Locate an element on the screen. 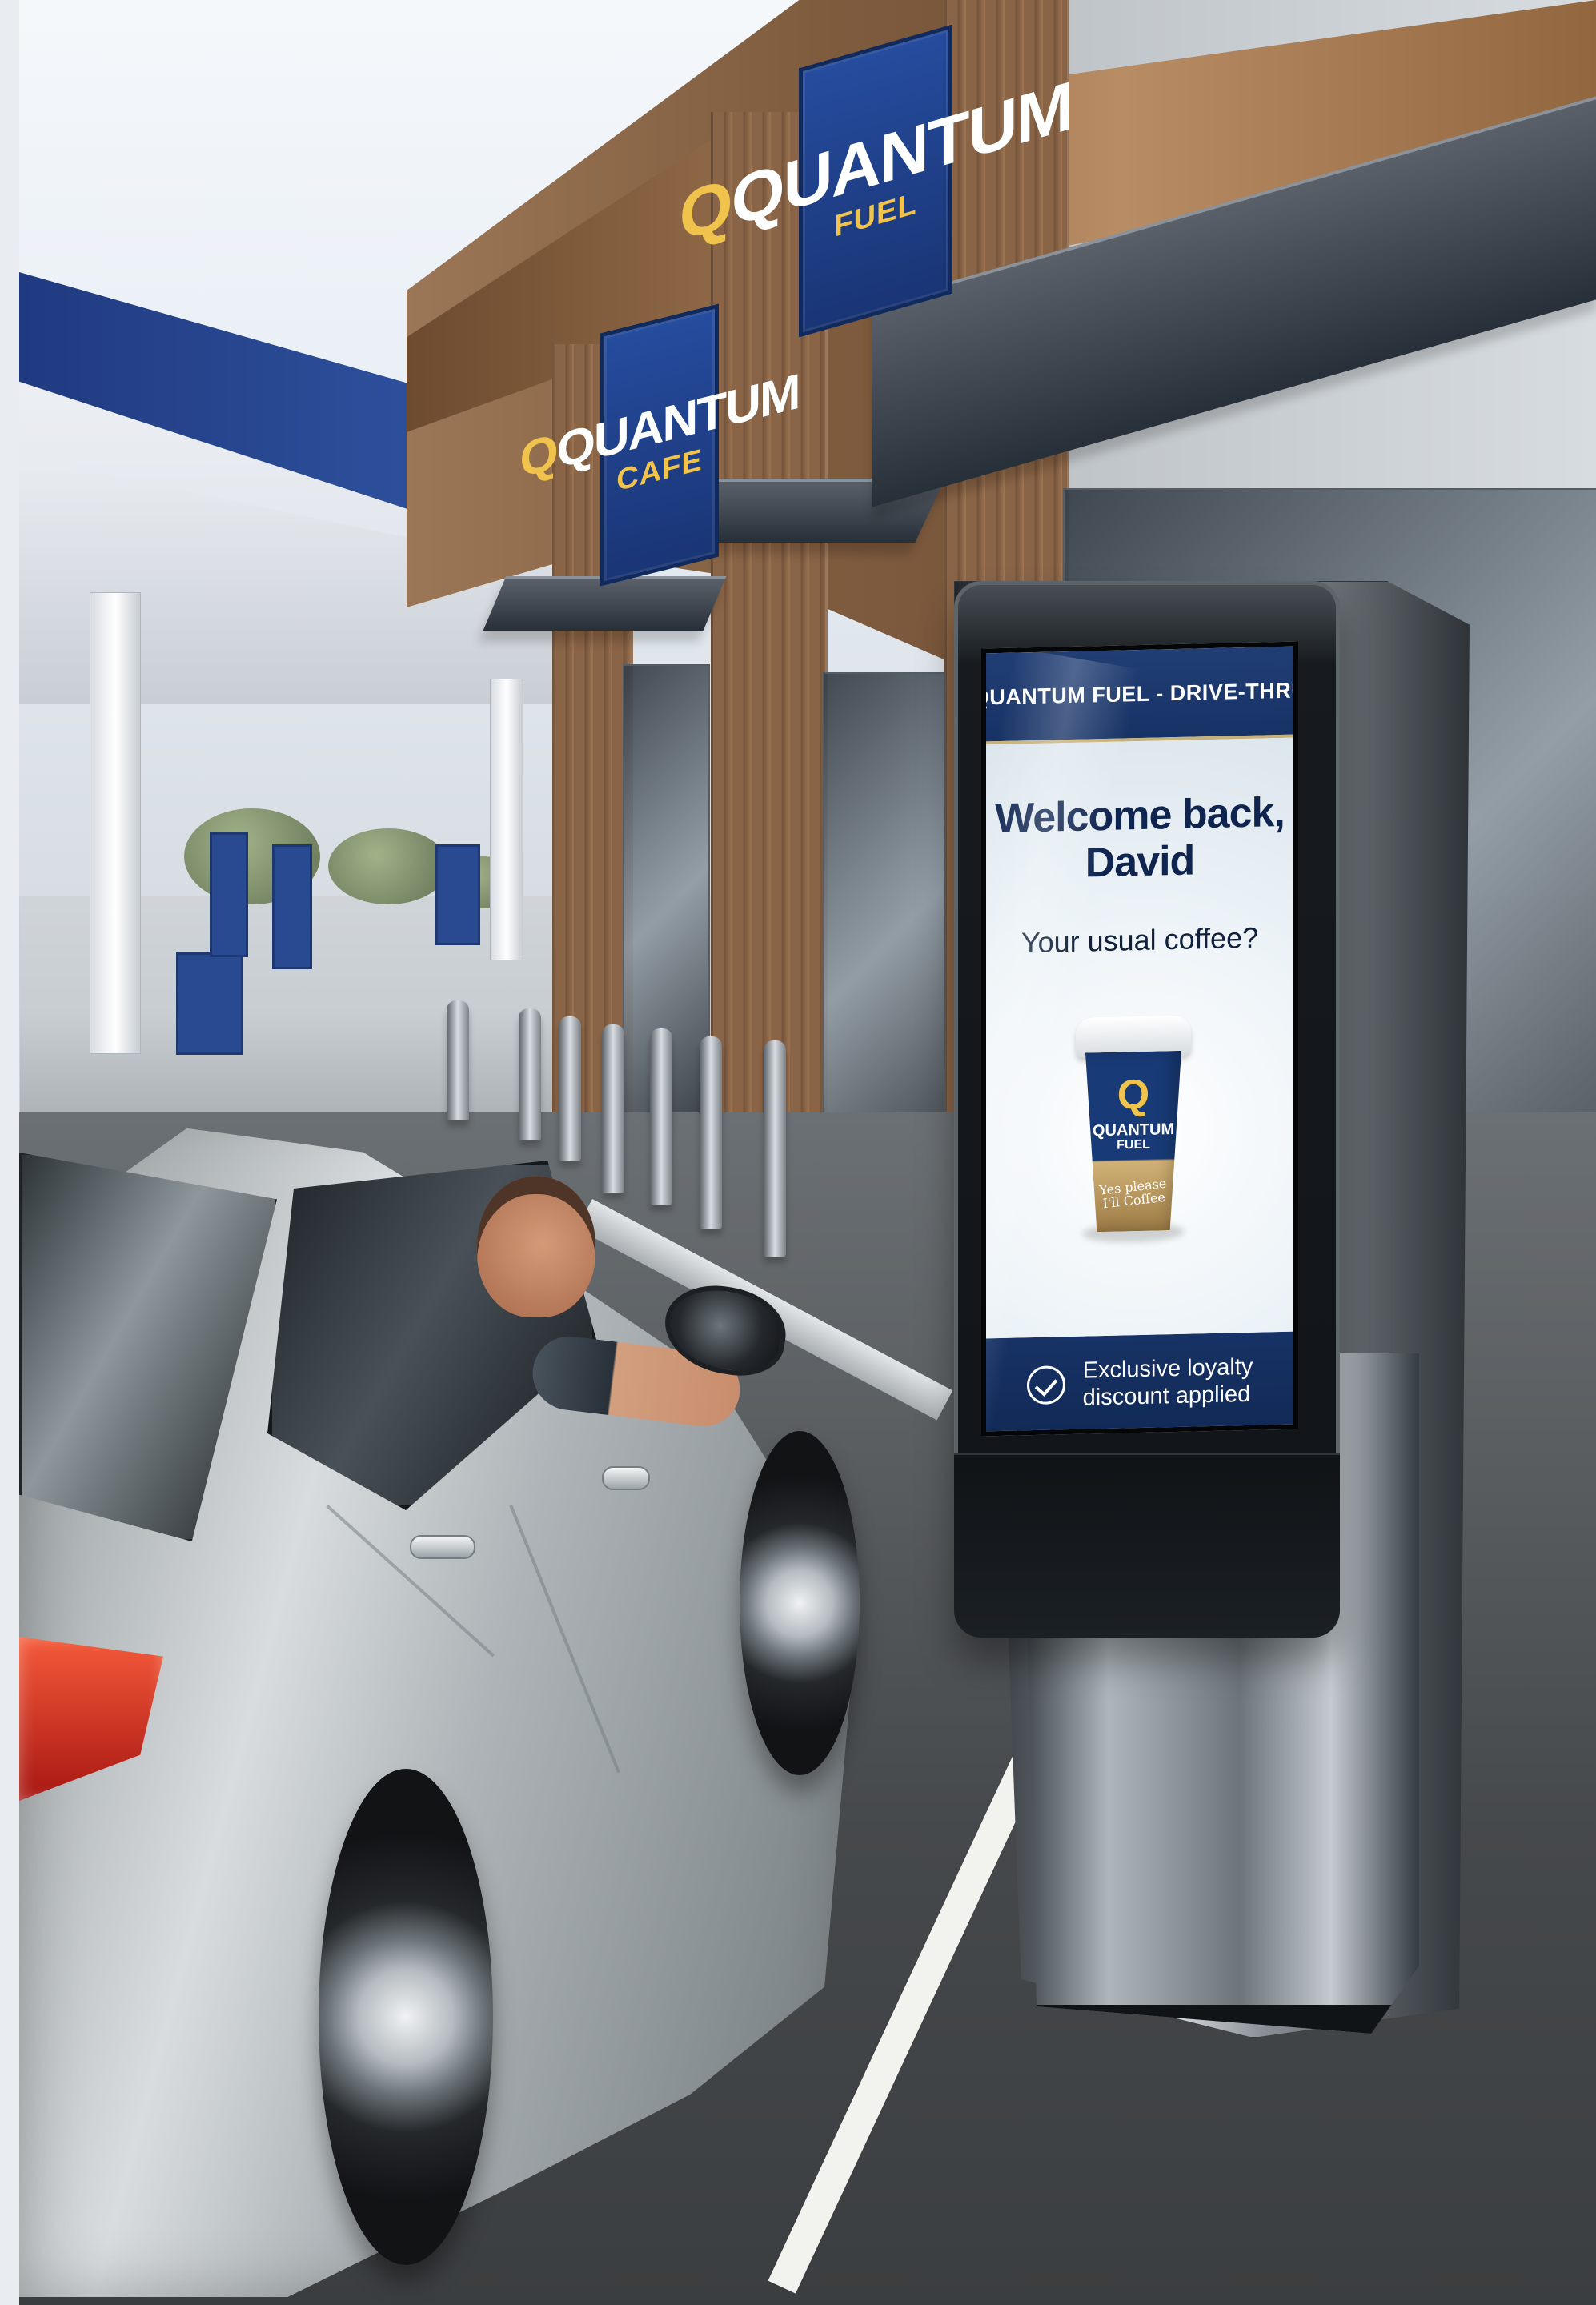  loyalty-discount-text: Exclusive loyalty discount applied is located at coordinates (1168, 1382).